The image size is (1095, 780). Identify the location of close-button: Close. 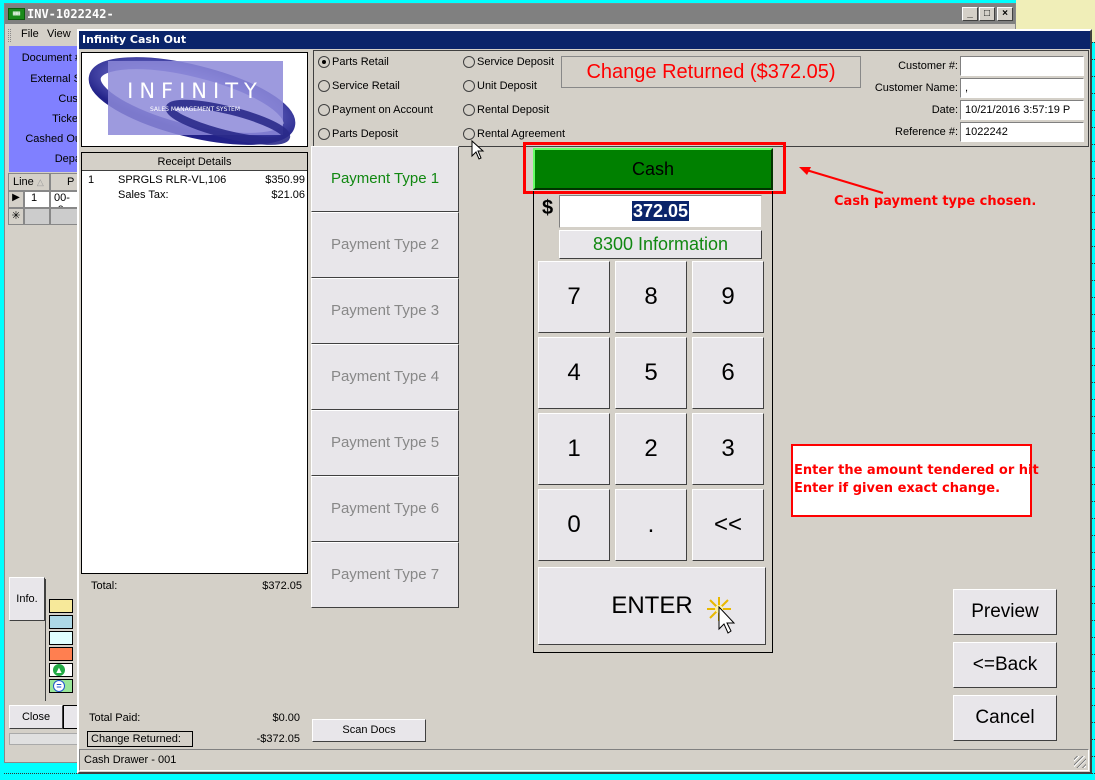
(36, 717).